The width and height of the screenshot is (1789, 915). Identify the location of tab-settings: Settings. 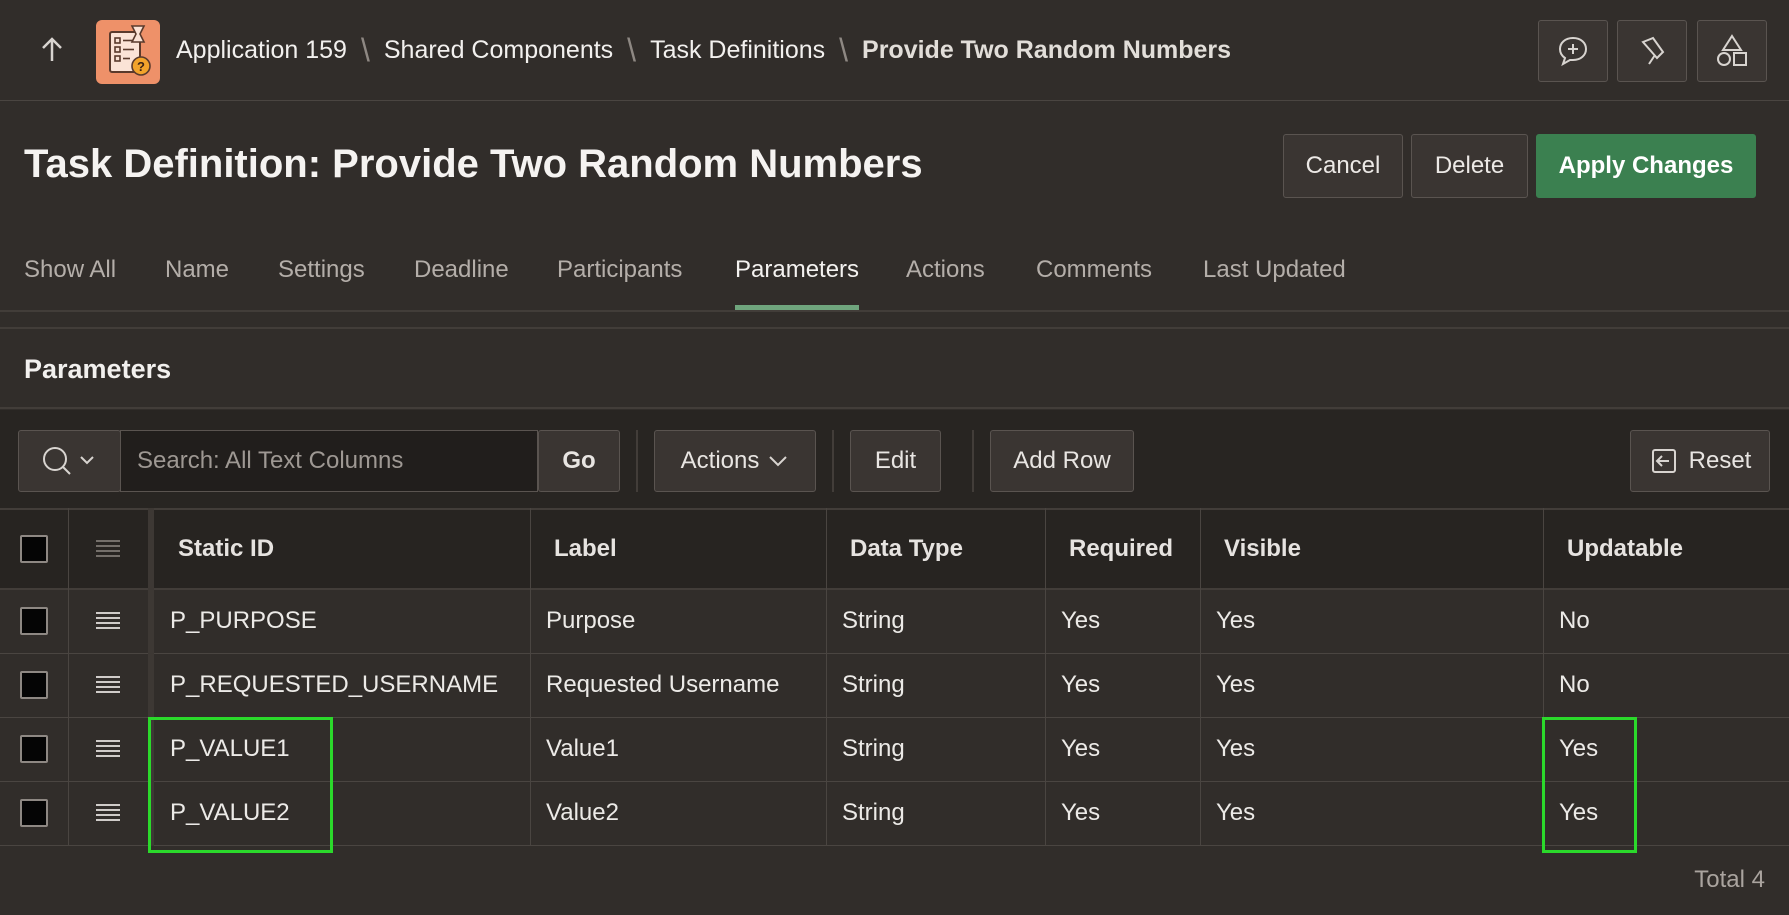
(321, 280).